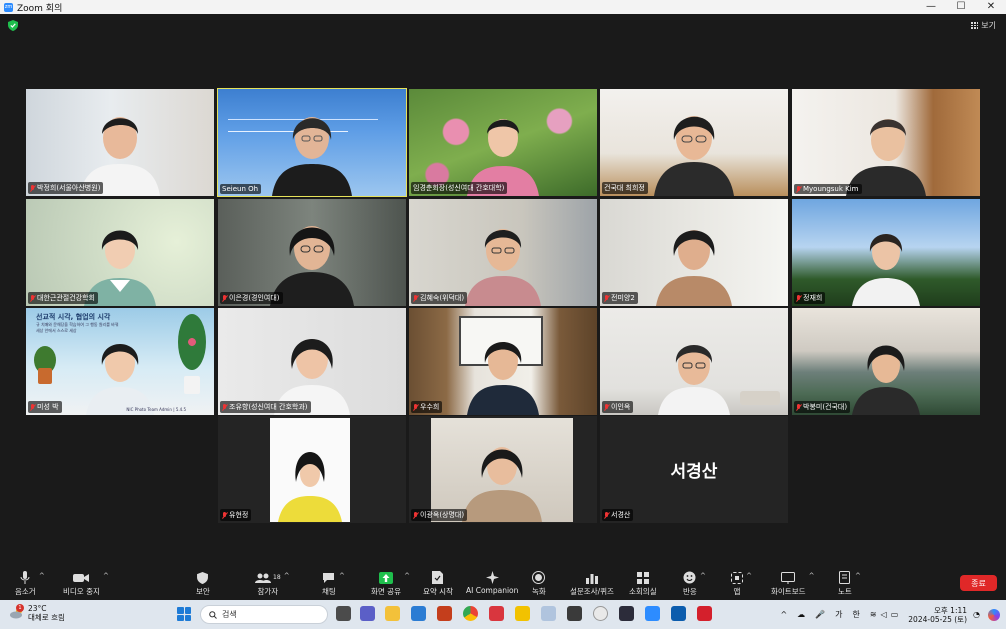 The width and height of the screenshot is (1006, 629). I want to click on maximize-button: ☐, so click(961, 7).